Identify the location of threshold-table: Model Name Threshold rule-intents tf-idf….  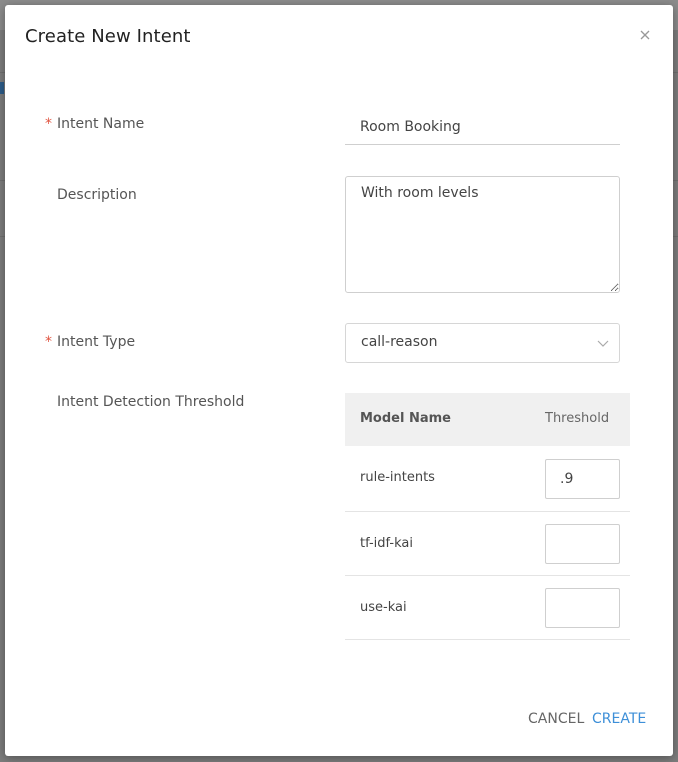
(487, 516).